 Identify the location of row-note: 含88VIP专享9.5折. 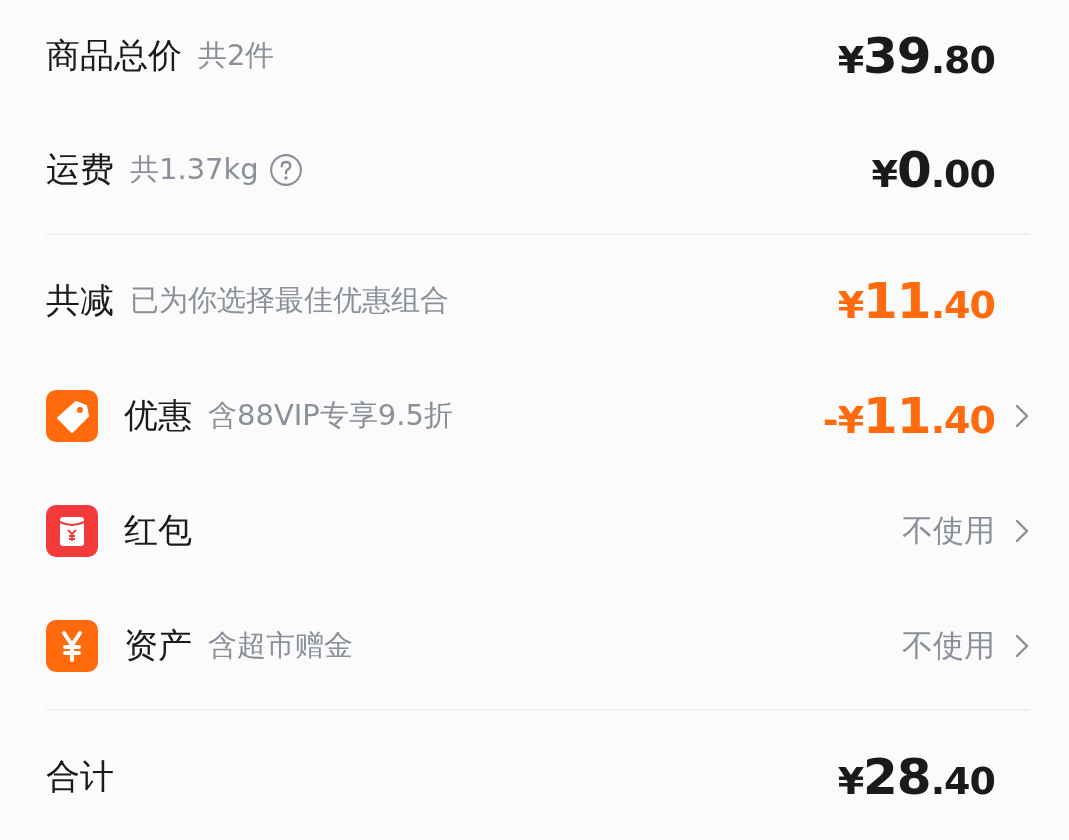
(330, 415).